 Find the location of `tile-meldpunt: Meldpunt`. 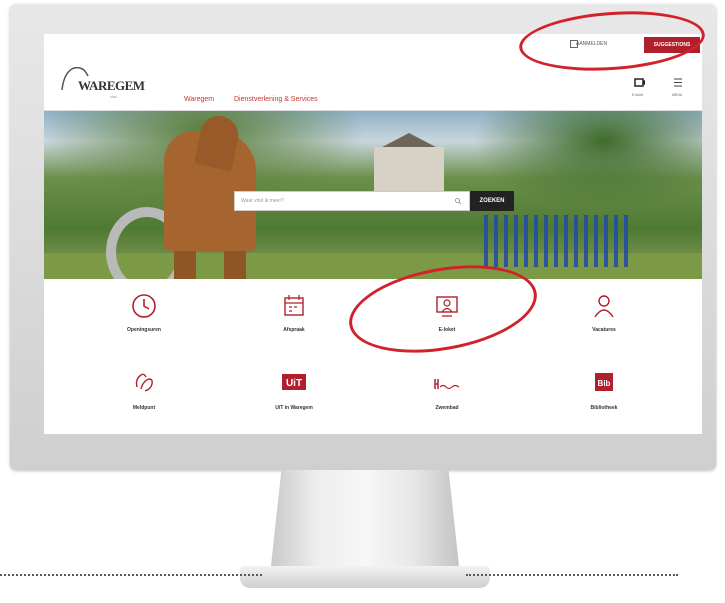

tile-meldpunt: Meldpunt is located at coordinates (144, 394).